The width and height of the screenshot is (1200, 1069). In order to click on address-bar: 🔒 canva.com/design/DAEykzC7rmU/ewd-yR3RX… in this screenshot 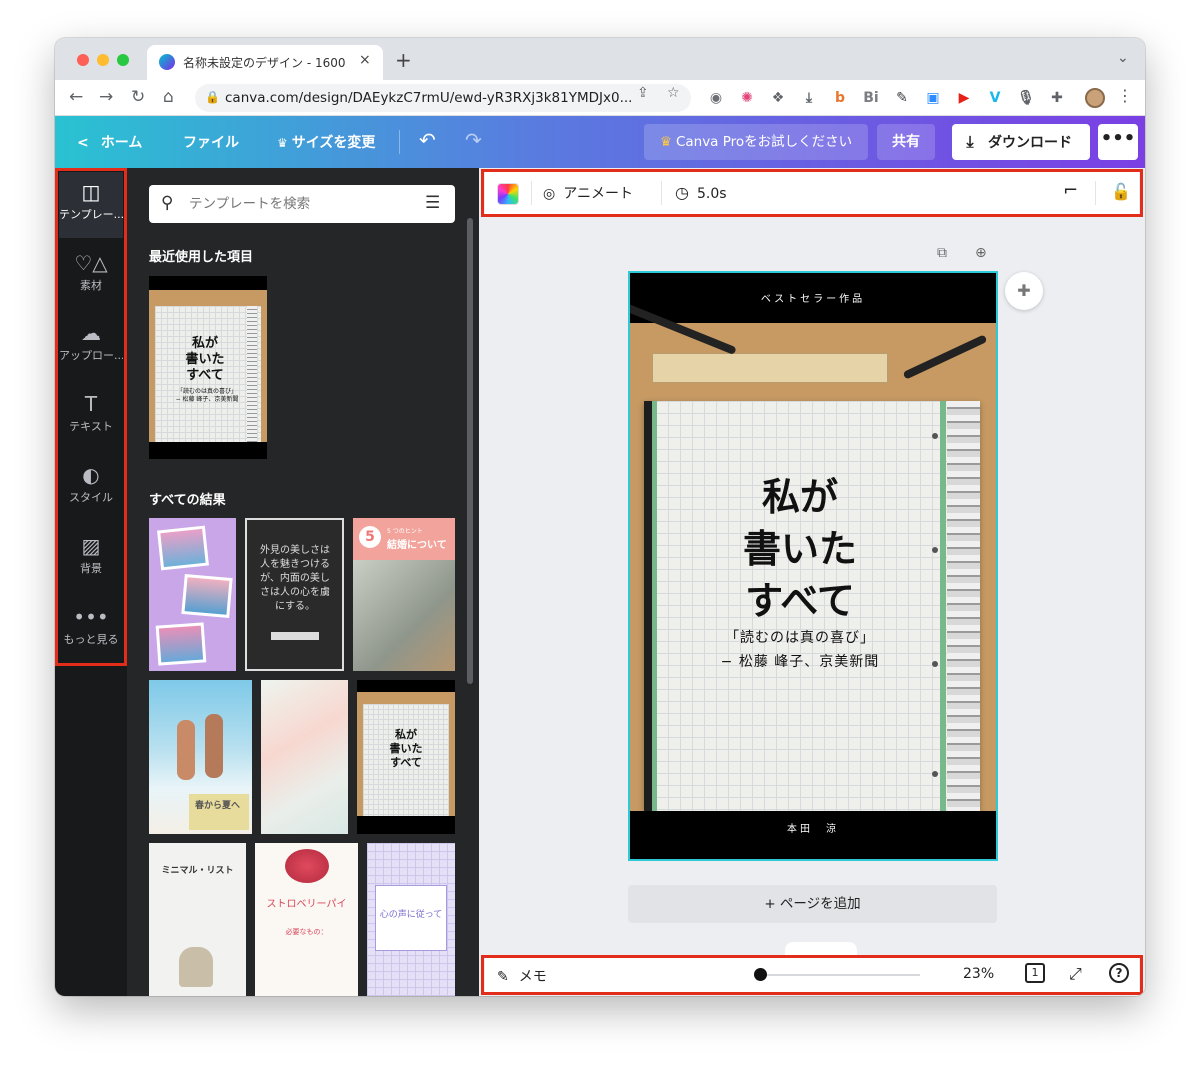, I will do `click(443, 98)`.